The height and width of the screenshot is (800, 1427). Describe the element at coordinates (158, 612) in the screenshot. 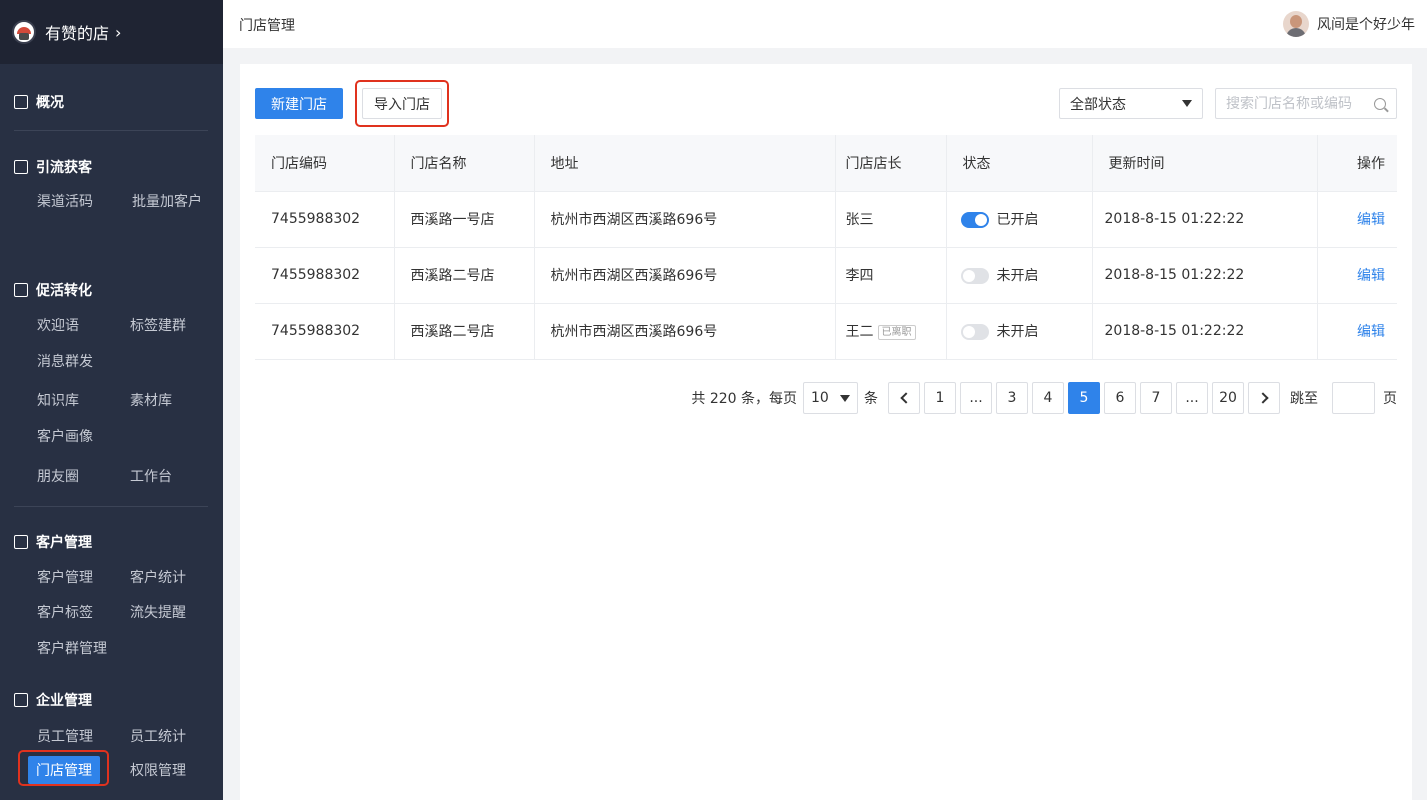

I see `sidebar-item-churn-alert: 流失提醒` at that location.